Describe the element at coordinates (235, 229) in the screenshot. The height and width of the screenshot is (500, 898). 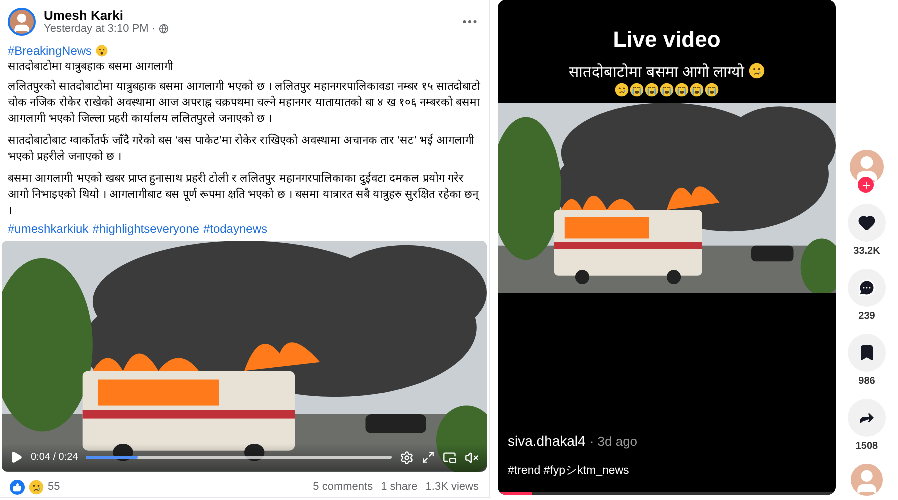
I see `hashtag-link: #todaynews` at that location.